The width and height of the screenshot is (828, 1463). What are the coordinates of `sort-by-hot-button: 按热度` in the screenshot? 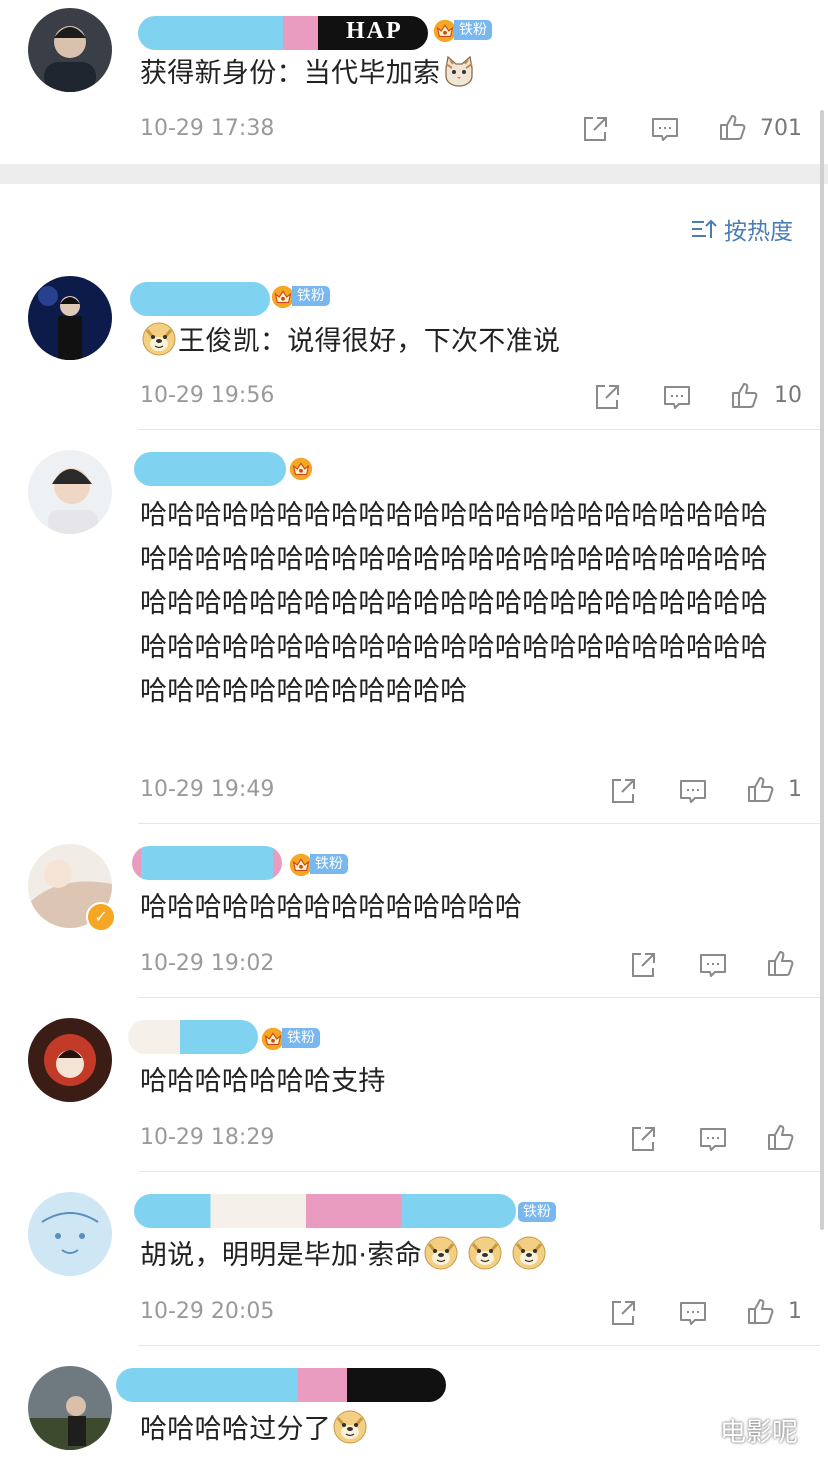 It's located at (741, 229).